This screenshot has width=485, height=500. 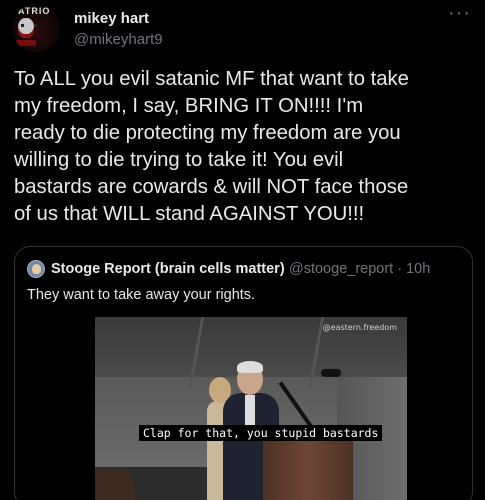 What do you see at coordinates (459, 13) in the screenshot?
I see `more-options-icon: ···` at bounding box center [459, 13].